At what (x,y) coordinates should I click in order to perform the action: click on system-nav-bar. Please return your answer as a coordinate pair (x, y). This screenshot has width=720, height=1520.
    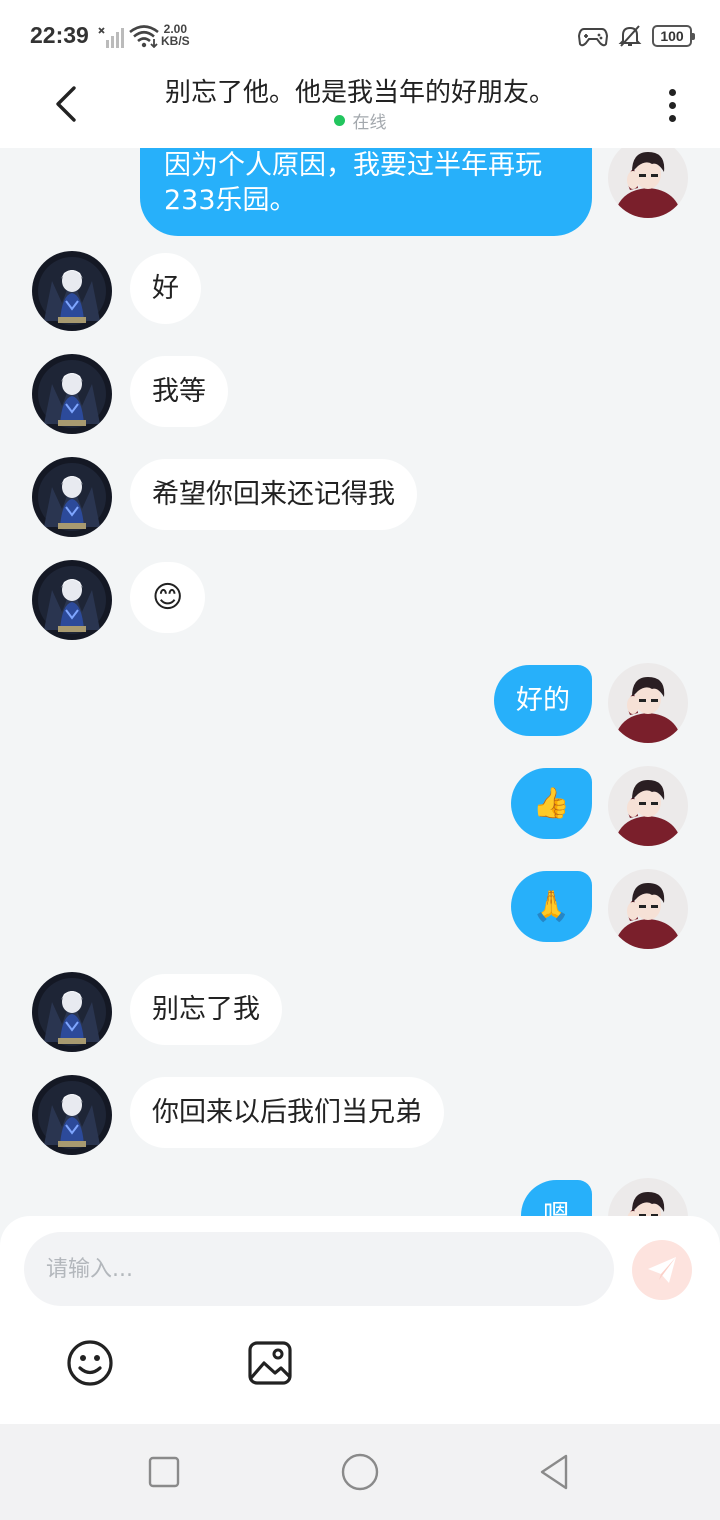
    Looking at the image, I should click on (360, 1472).